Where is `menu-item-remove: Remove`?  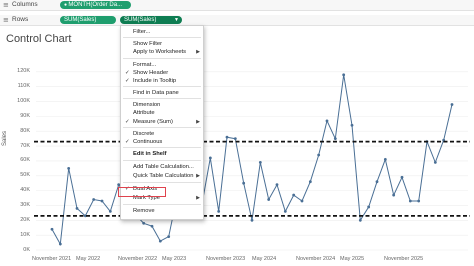
menu-item-remove: Remove is located at coordinates (162, 211).